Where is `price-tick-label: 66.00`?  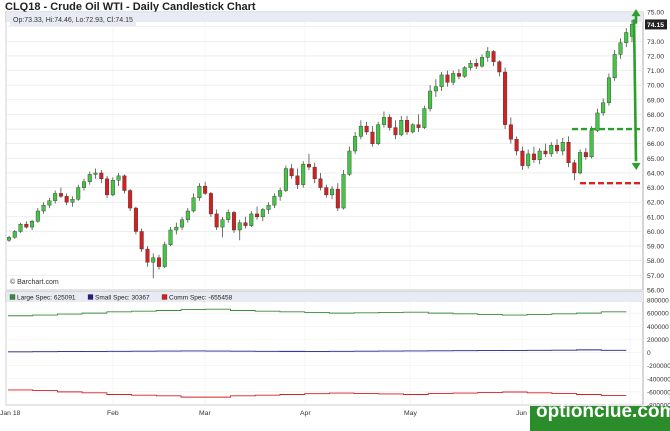 price-tick-label: 66.00 is located at coordinates (655, 144).